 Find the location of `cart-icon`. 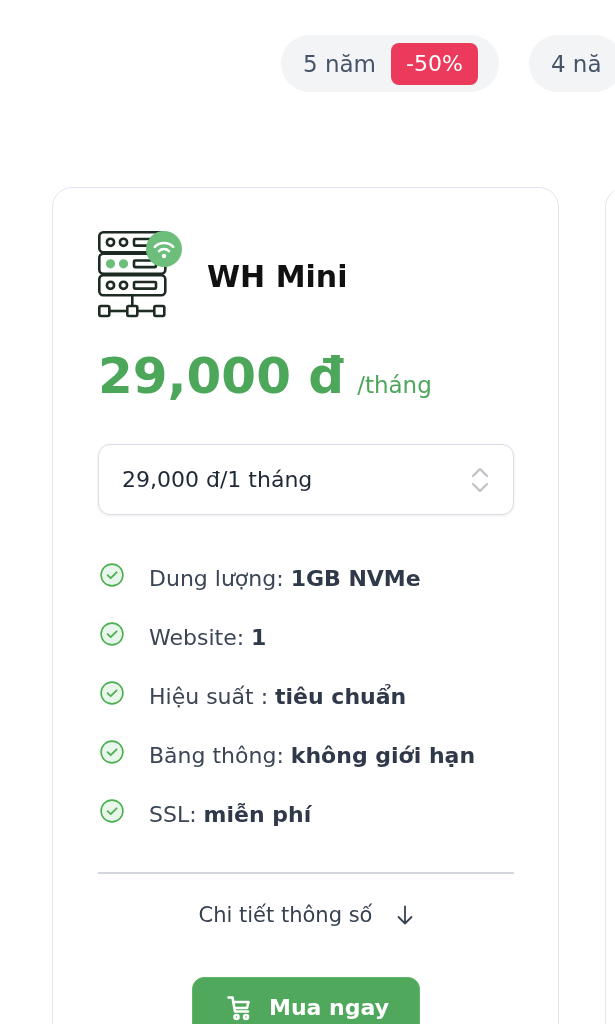

cart-icon is located at coordinates (239, 1007).